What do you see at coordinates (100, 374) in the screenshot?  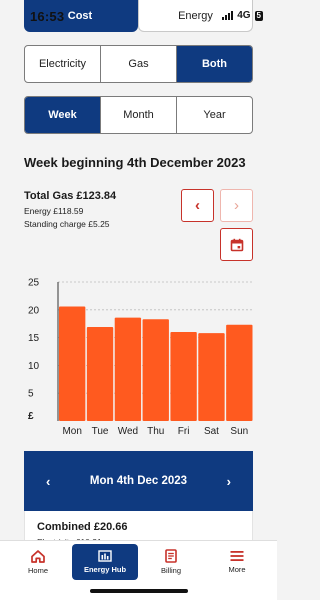 I see `bar-tue` at bounding box center [100, 374].